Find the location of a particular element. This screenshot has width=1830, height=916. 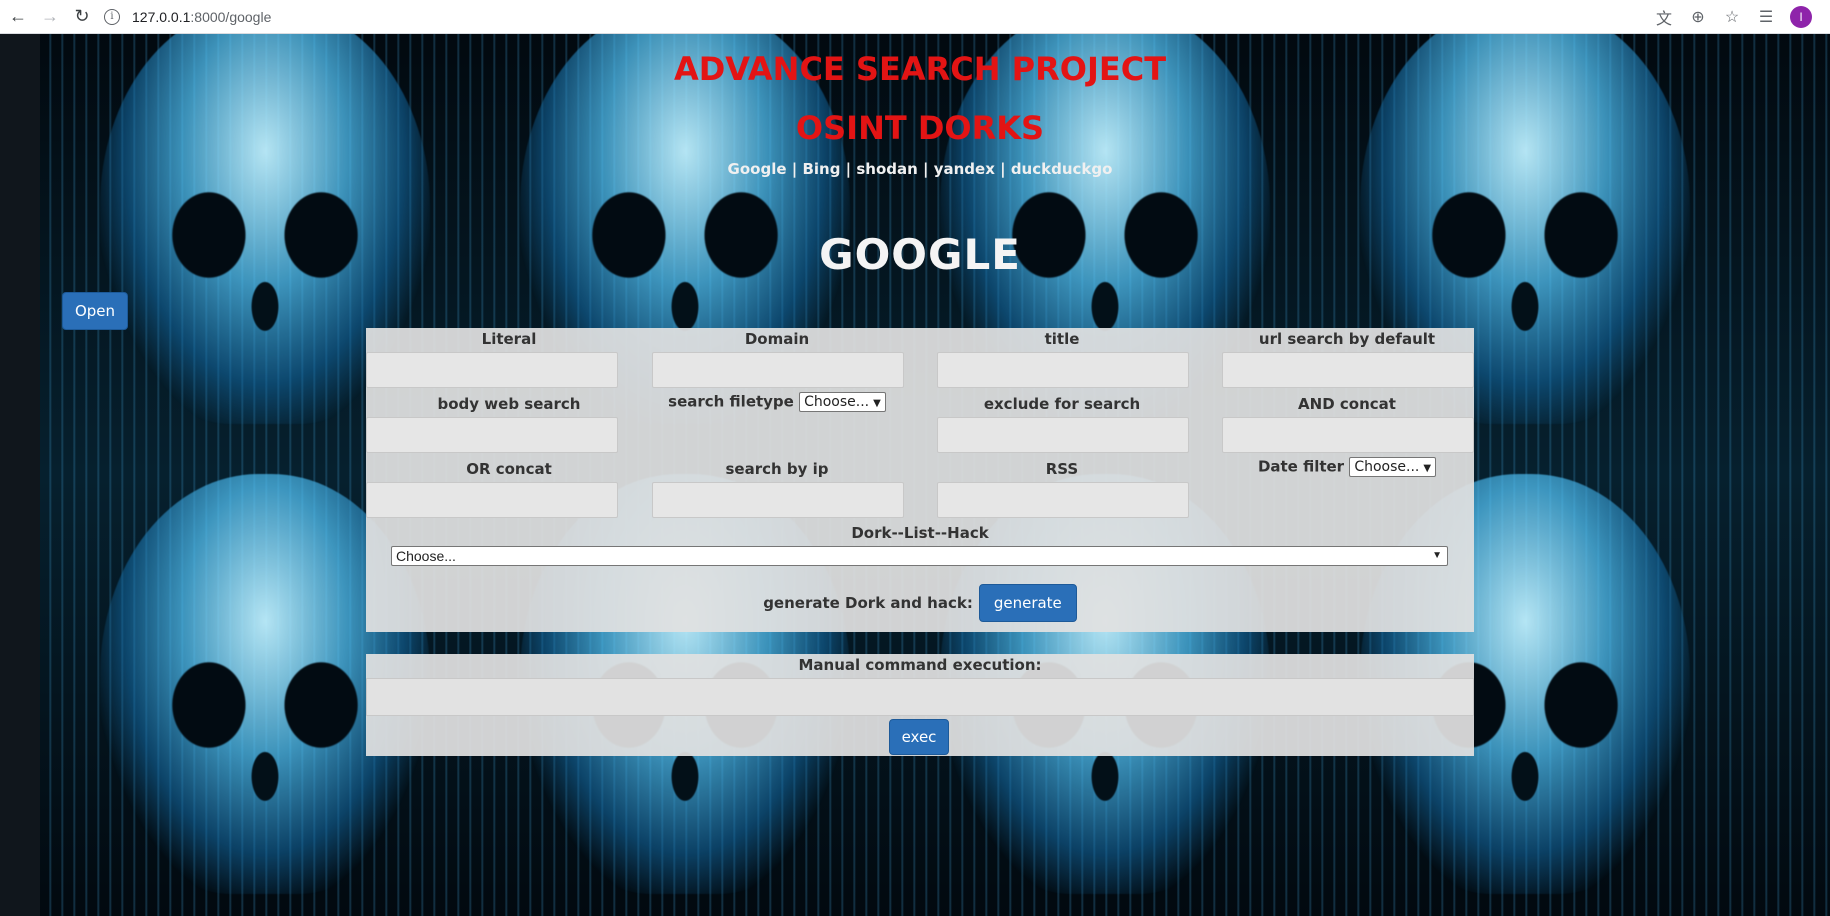

body-search-input is located at coordinates (492, 435).